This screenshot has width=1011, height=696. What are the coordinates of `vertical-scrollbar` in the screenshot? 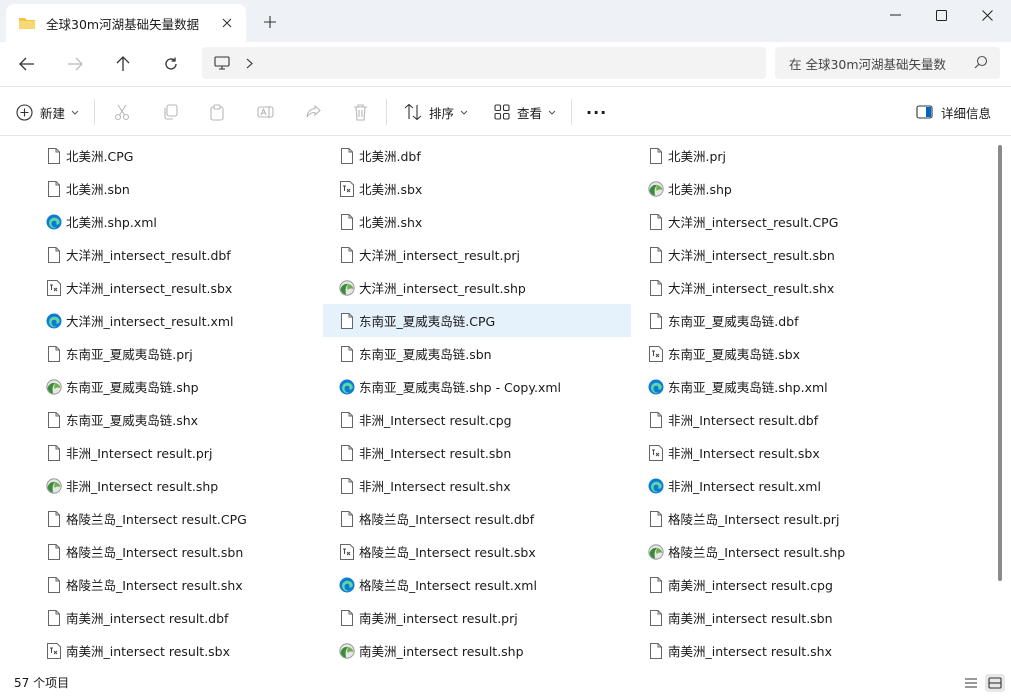 It's located at (1000, 363).